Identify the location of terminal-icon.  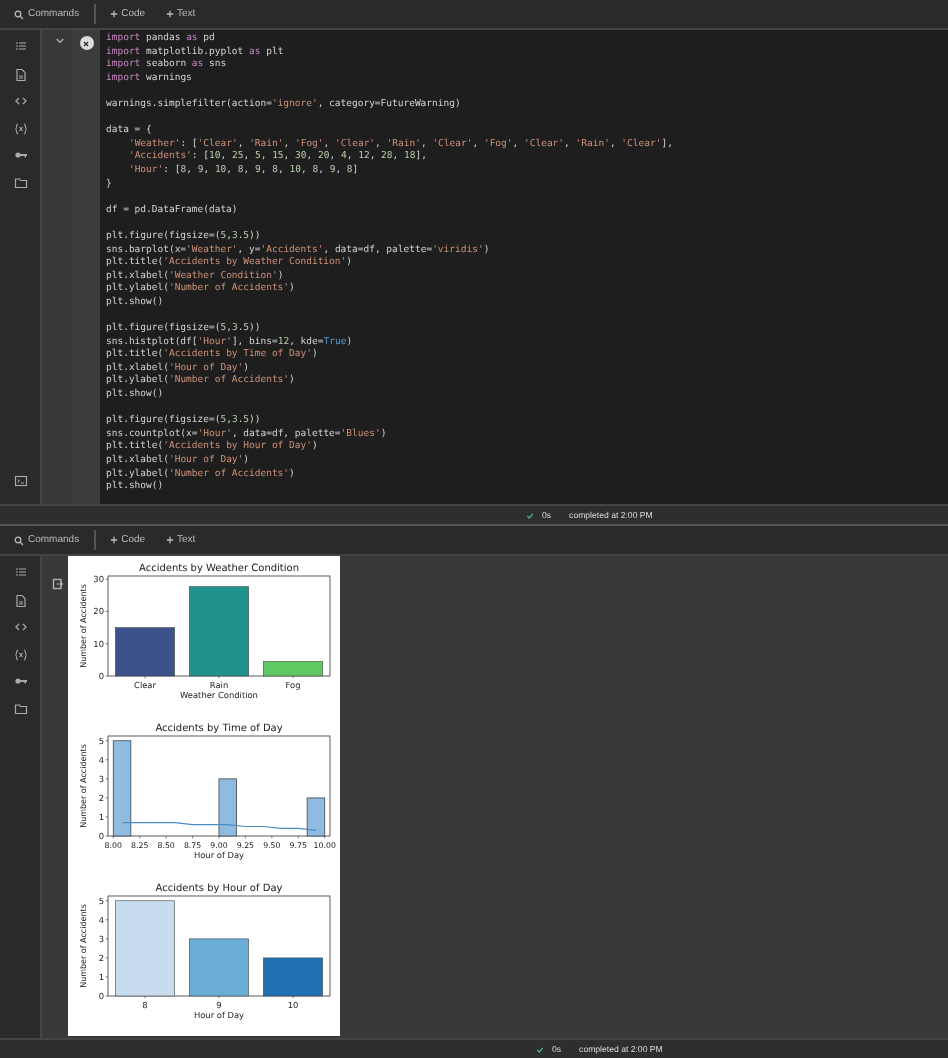
(20, 481).